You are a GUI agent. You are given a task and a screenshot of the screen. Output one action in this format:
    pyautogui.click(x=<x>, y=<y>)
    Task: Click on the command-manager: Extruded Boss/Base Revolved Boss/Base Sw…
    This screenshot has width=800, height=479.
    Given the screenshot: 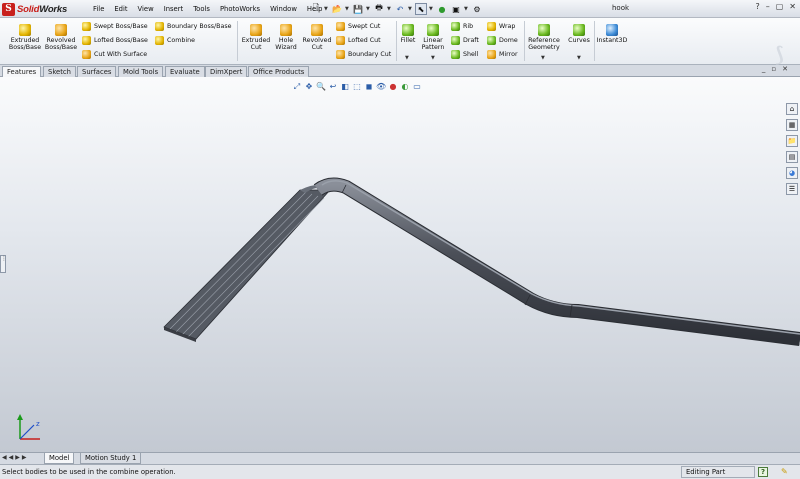 What is the action you would take?
    pyautogui.click(x=400, y=42)
    